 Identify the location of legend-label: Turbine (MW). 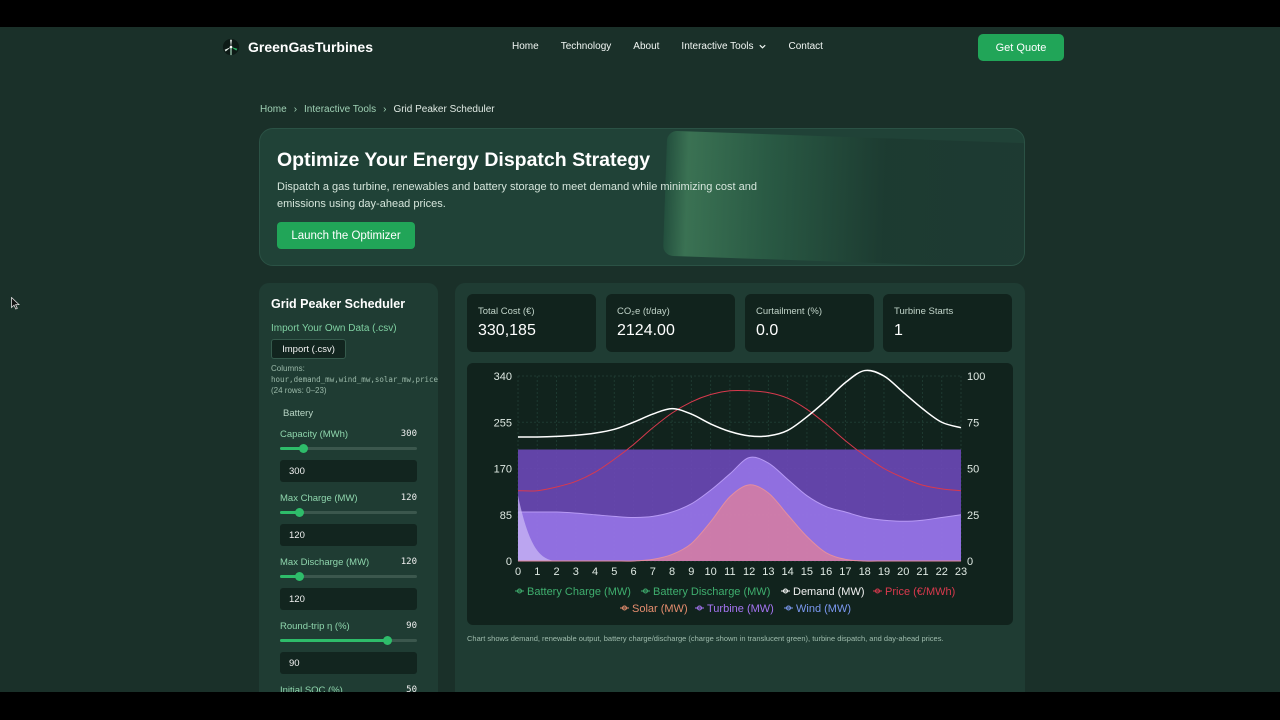
(740, 609).